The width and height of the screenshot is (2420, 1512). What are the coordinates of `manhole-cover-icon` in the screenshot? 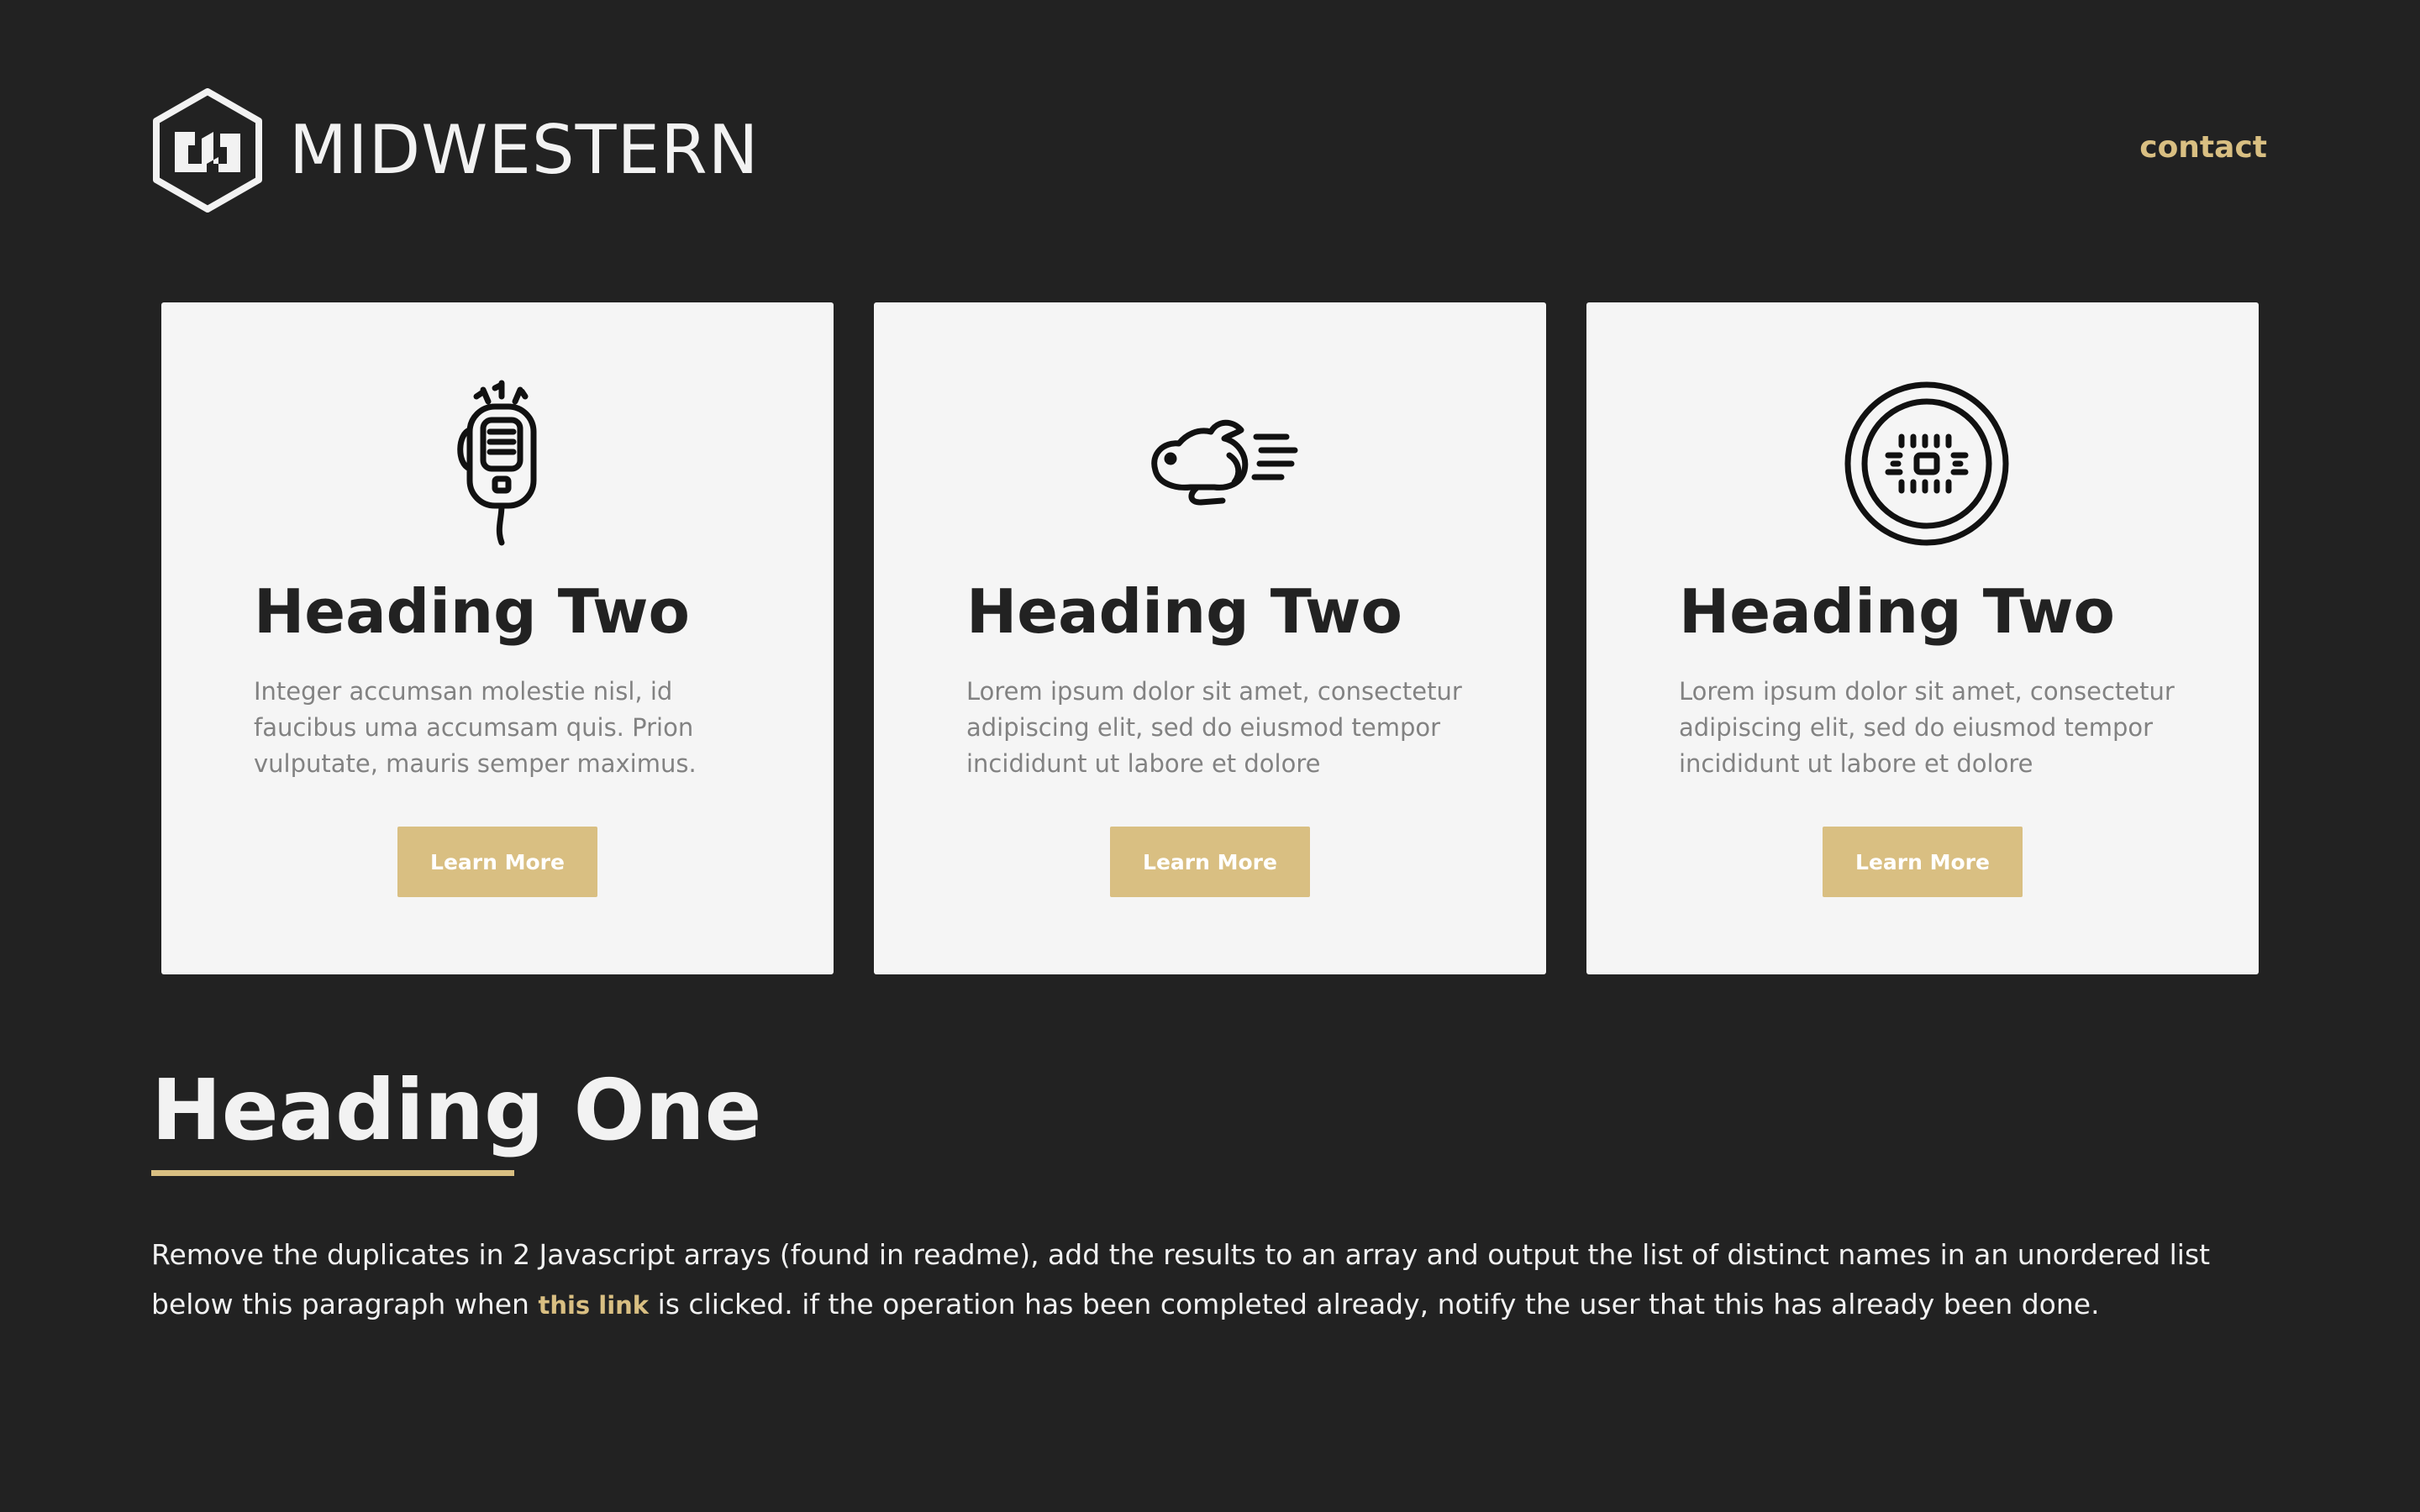 It's located at (1927, 463).